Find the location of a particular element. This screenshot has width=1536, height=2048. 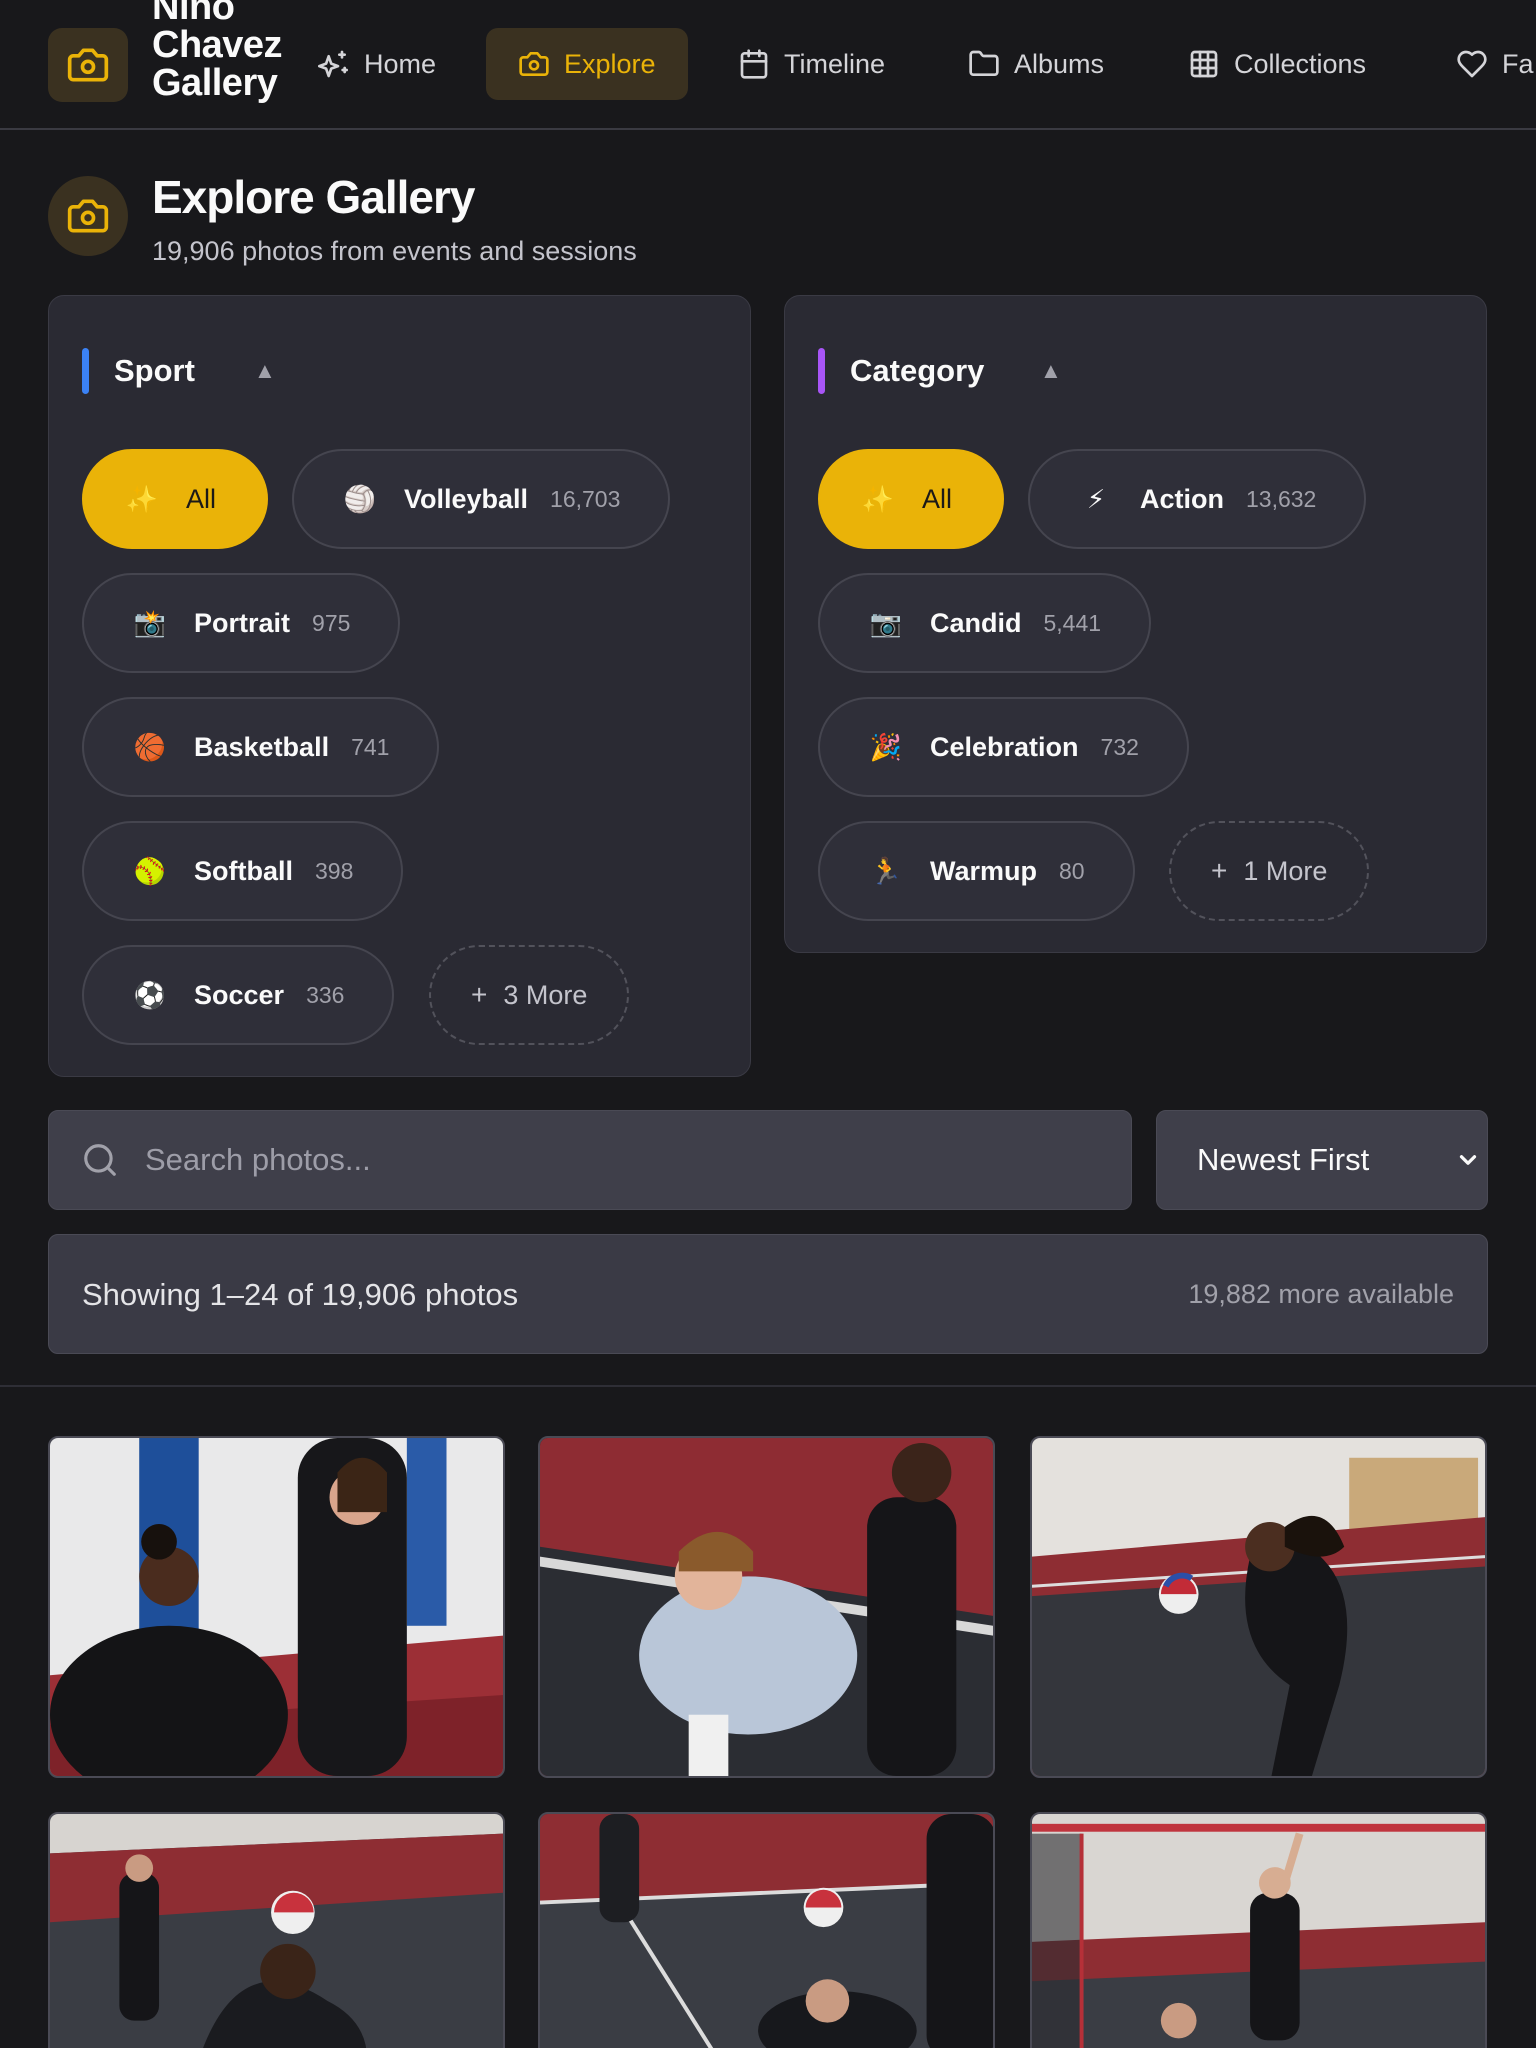

search-input is located at coordinates (595, 1160).